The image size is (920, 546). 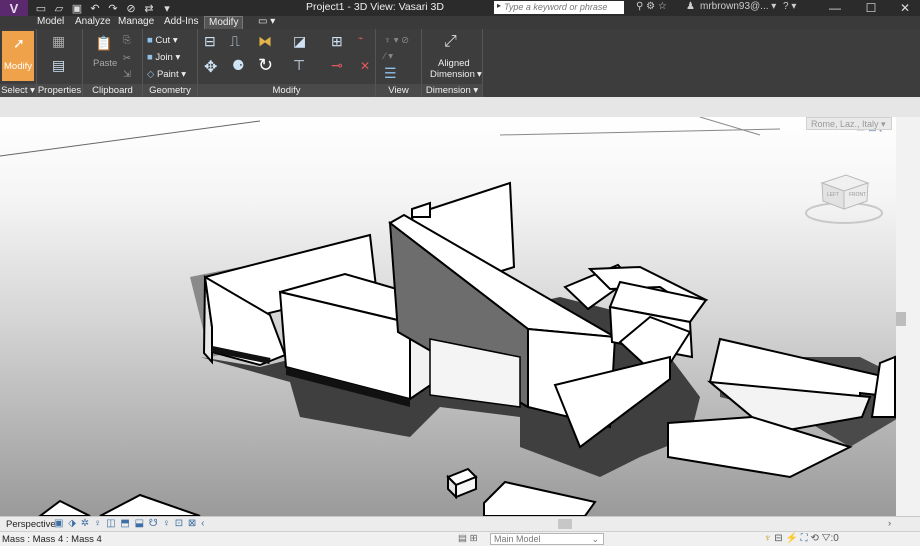 What do you see at coordinates (454, 63) in the screenshot?
I see `aligned-label: Aligned` at bounding box center [454, 63].